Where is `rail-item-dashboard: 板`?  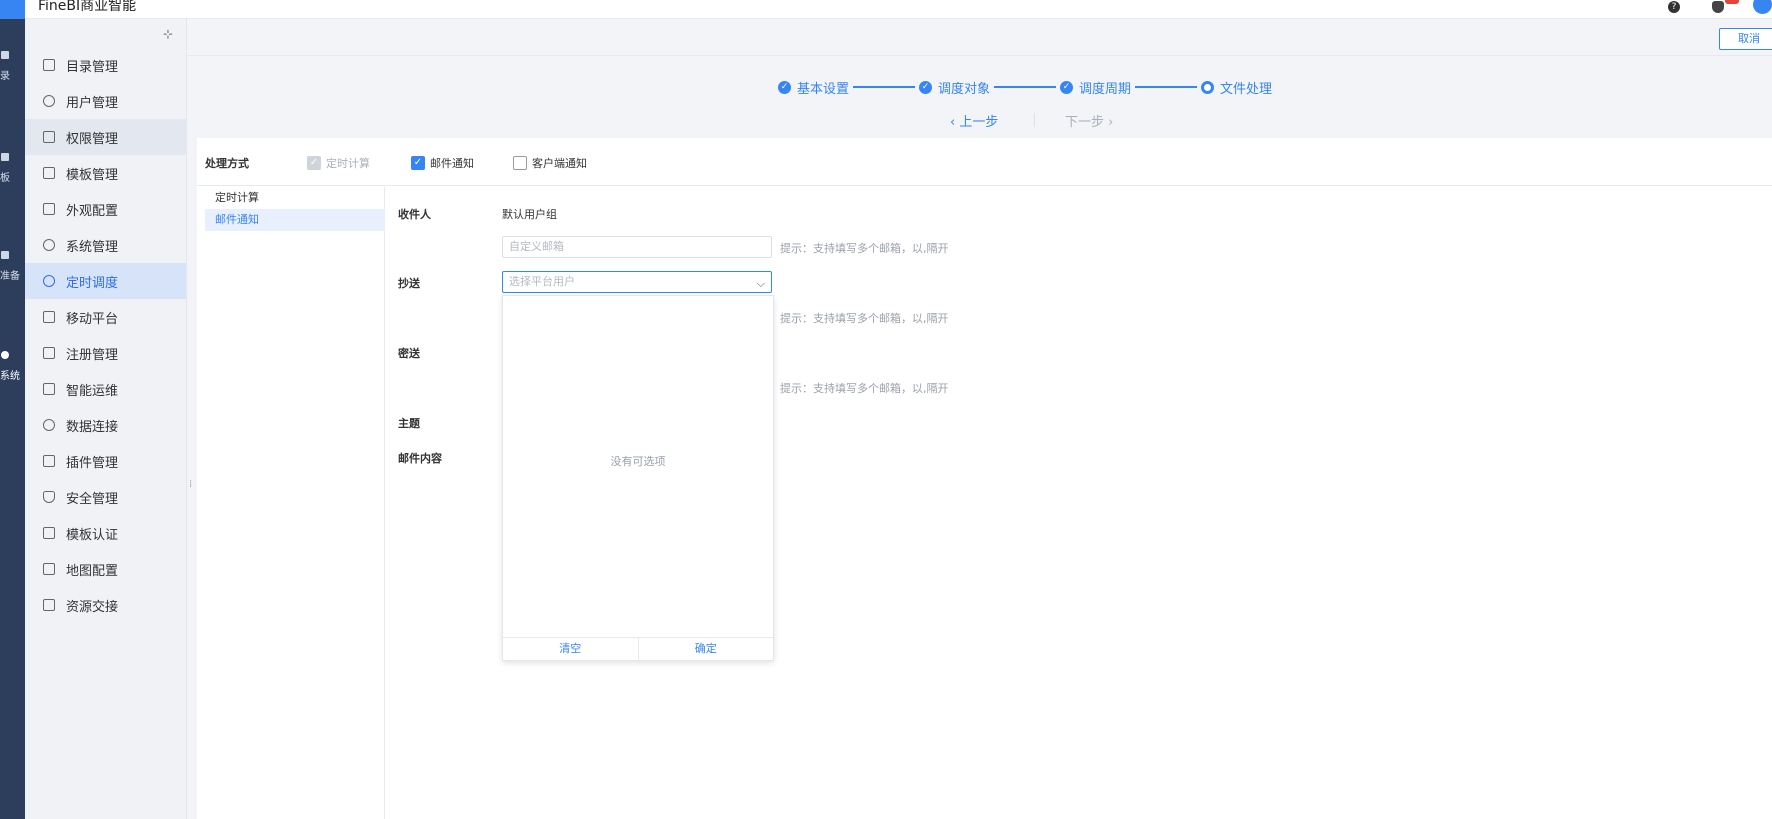
rail-item-dashboard: 板 is located at coordinates (12, 168).